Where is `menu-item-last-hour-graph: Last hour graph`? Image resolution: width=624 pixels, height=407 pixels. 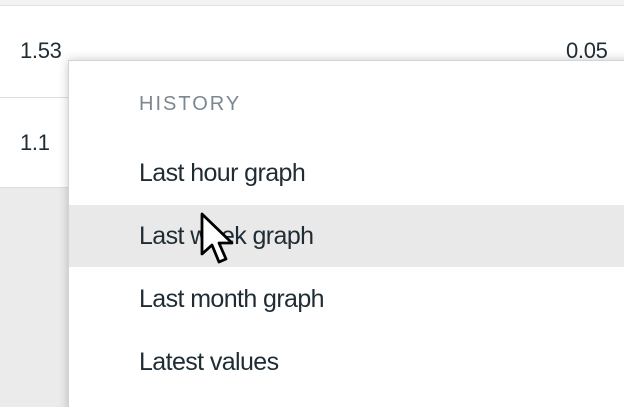
menu-item-last-hour-graph: Last hour graph is located at coordinates (346, 173).